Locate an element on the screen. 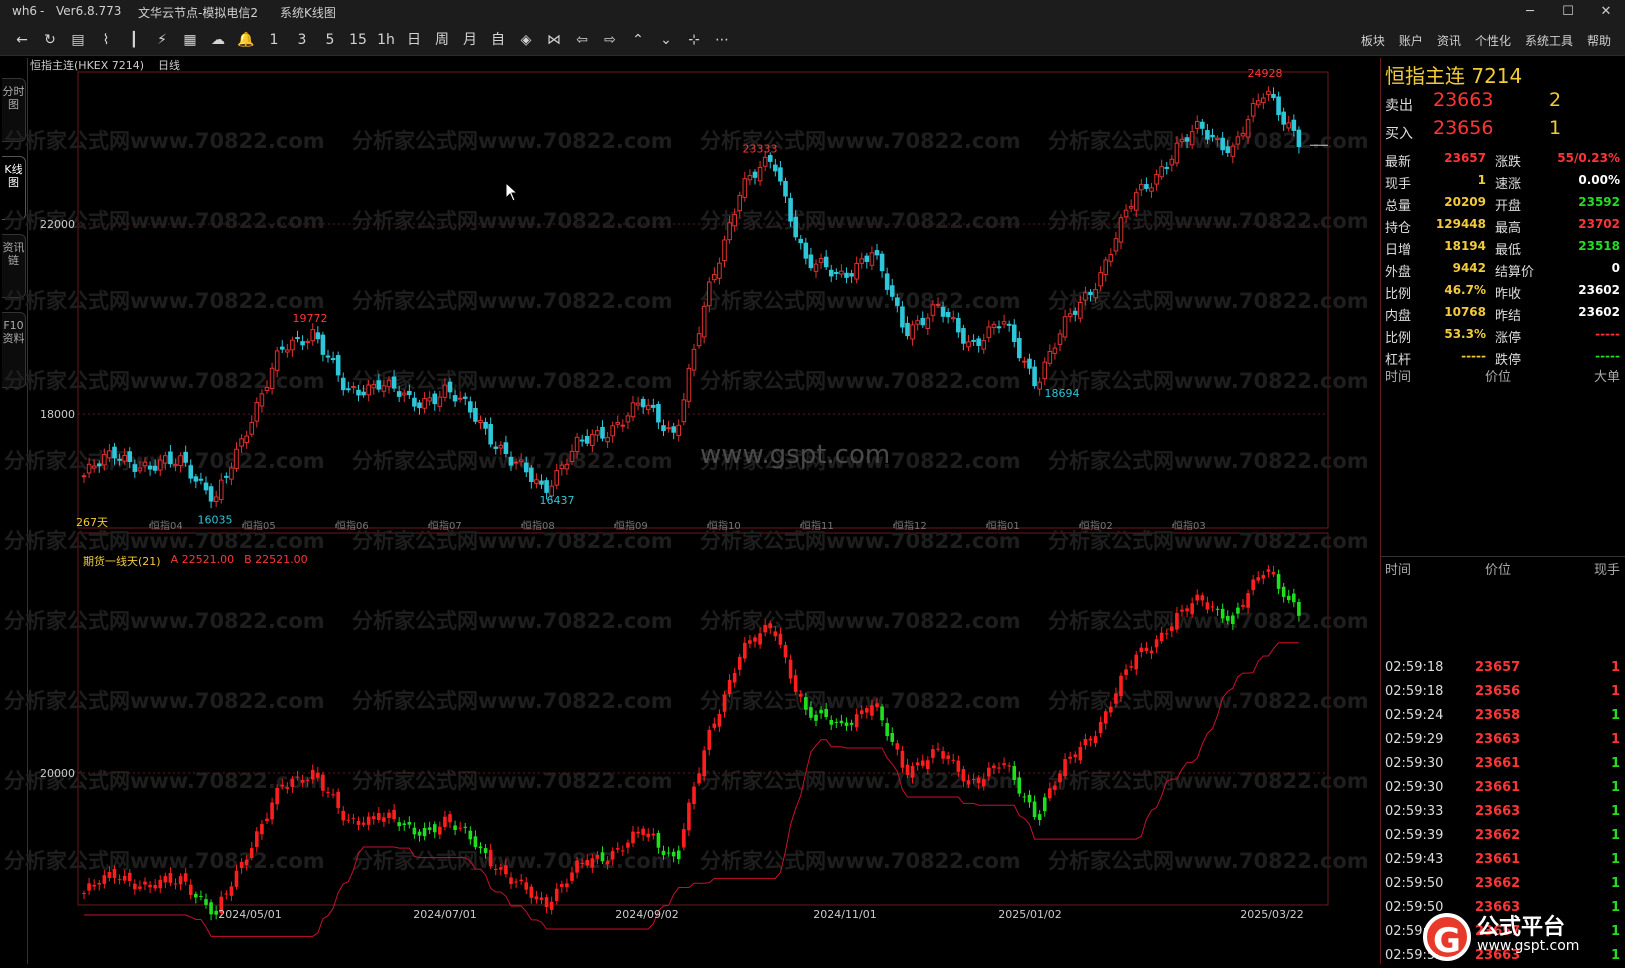 The image size is (1625, 968). cloud-icon: ☁ is located at coordinates (218, 40).